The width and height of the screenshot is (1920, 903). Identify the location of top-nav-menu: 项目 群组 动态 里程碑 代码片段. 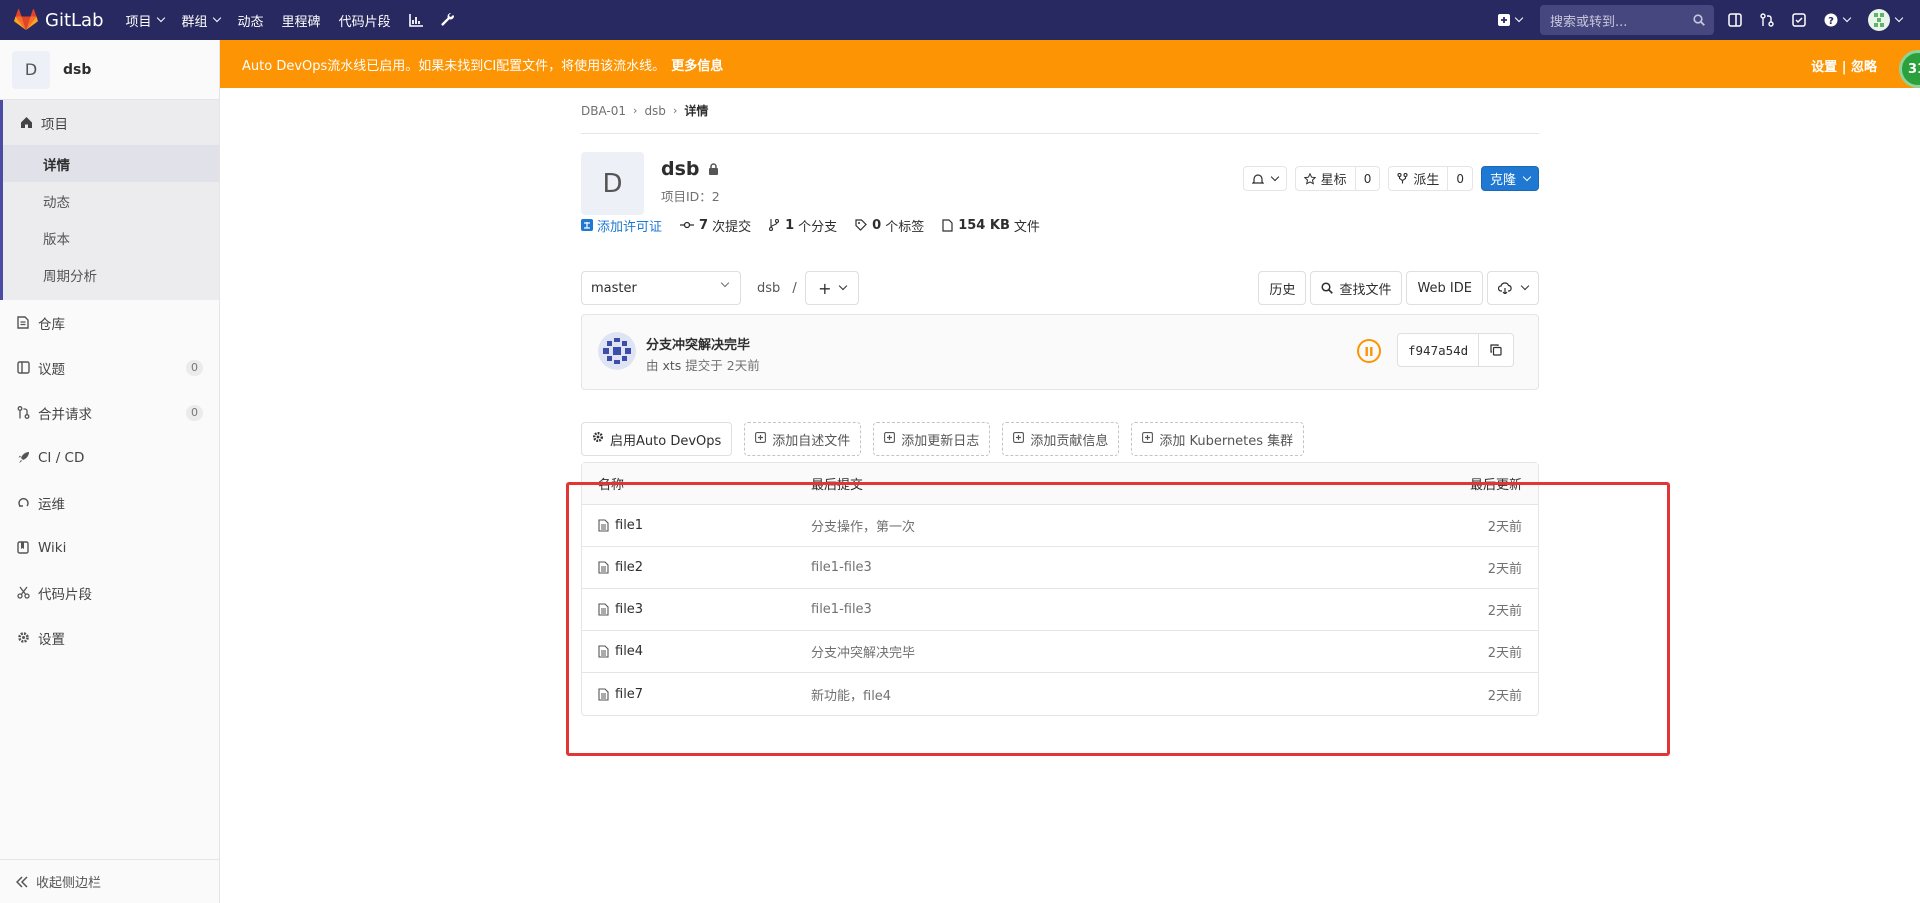
(299, 20).